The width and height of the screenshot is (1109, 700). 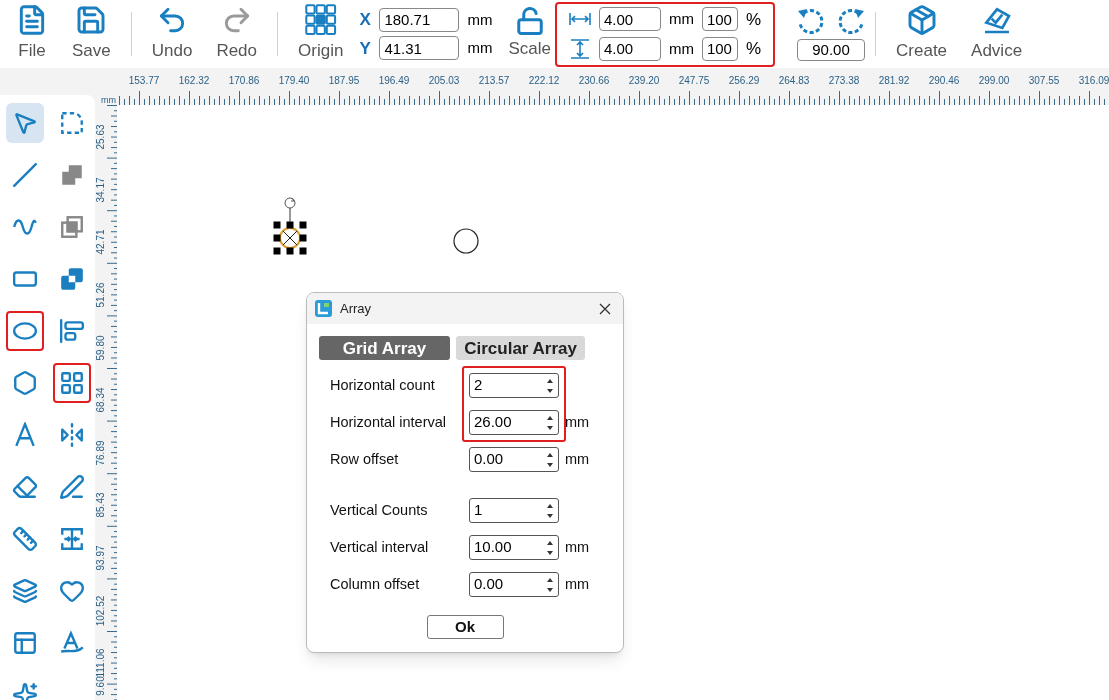 I want to click on ruler-label: 102.52, so click(x=101, y=610).